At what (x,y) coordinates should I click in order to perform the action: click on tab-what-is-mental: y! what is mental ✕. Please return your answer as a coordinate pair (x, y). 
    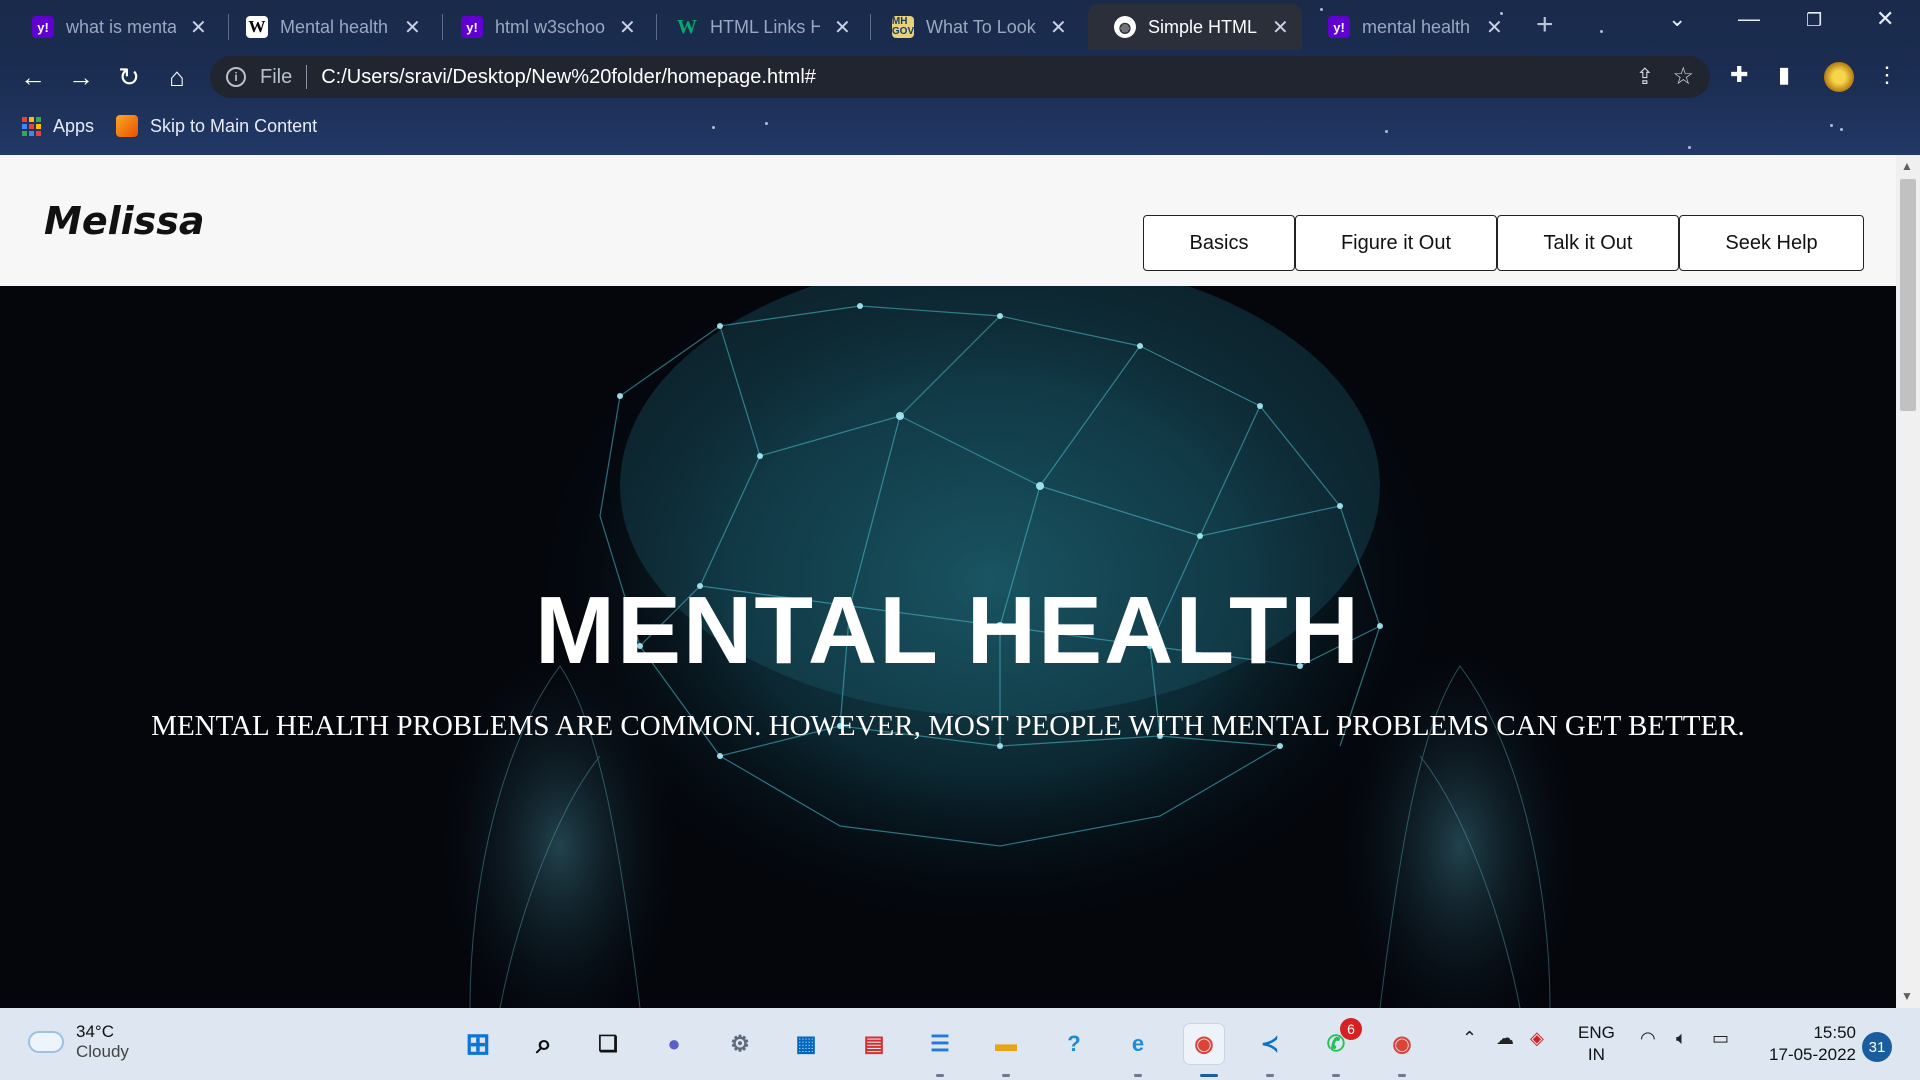
    Looking at the image, I should click on (116, 27).